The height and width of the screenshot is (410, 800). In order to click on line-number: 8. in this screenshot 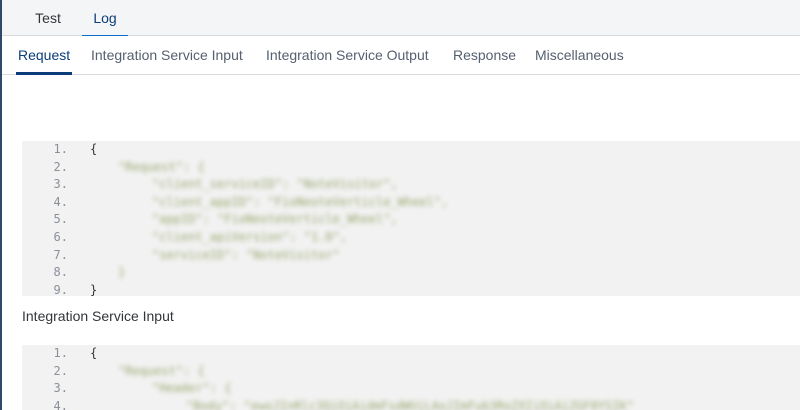, I will do `click(60, 272)`.